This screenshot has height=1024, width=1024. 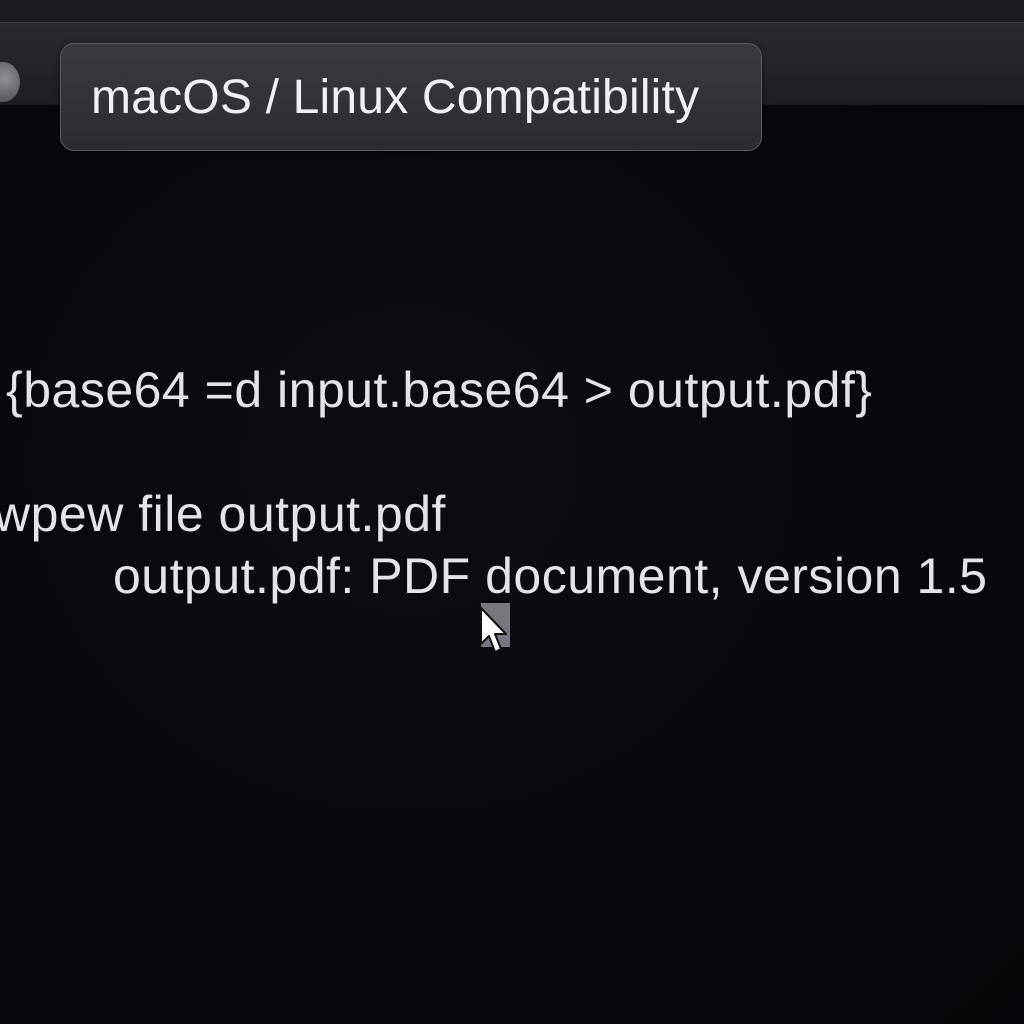 What do you see at coordinates (395, 97) in the screenshot?
I see `tab-label: macOS / Linux Compatibility` at bounding box center [395, 97].